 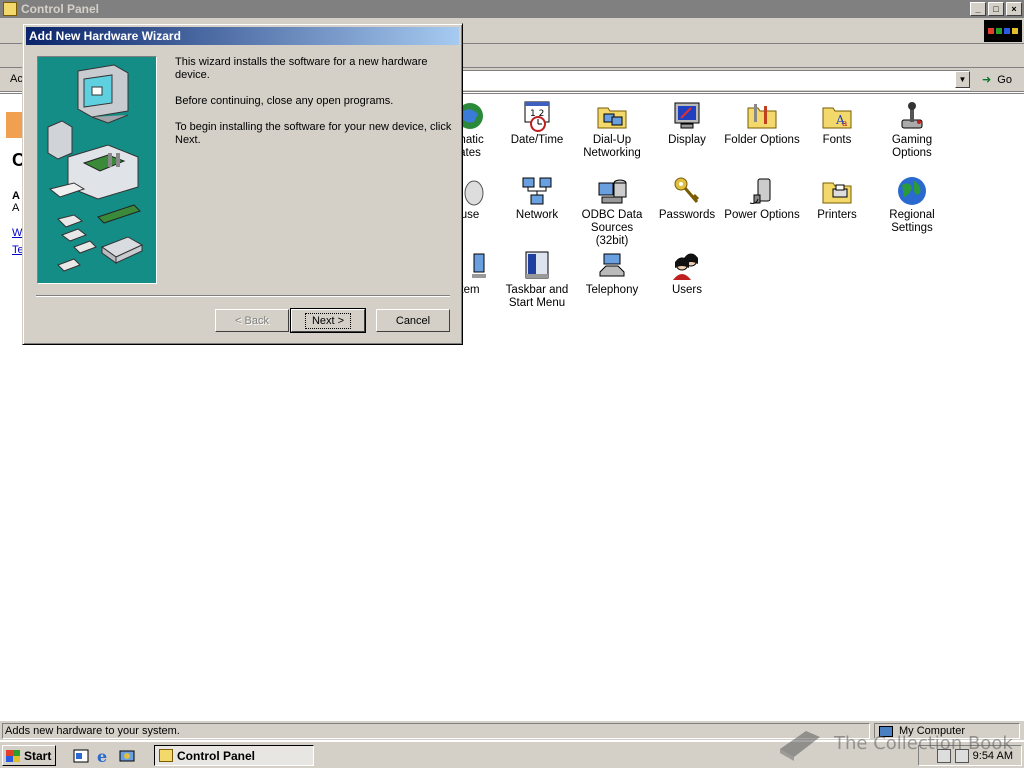 What do you see at coordinates (612, 153) in the screenshot?
I see `cp-label-line2: Networking` at bounding box center [612, 153].